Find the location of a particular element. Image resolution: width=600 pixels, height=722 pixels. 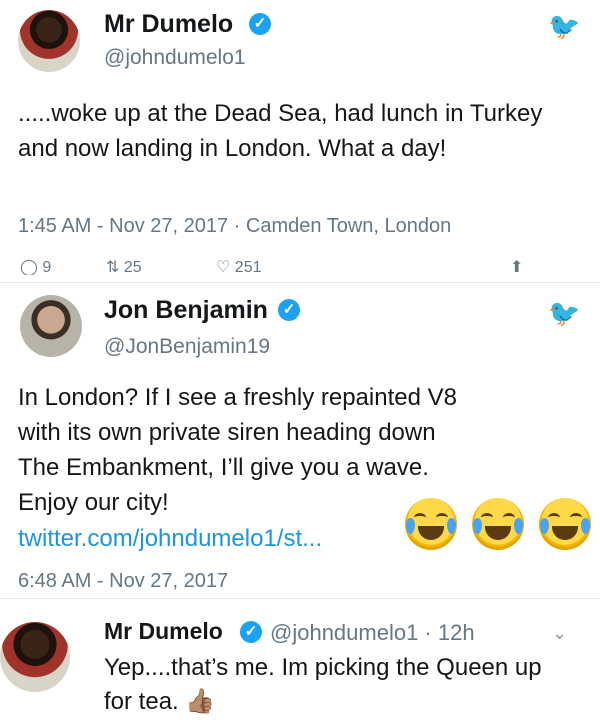

tweet-actions: ◯ 9 ⇅ 25 ♡ 251 ⬆ is located at coordinates (300, 266).